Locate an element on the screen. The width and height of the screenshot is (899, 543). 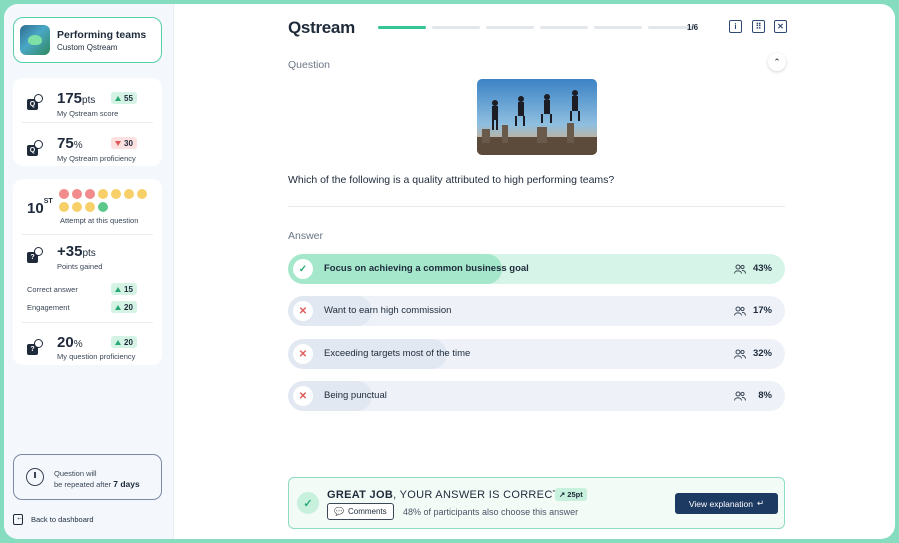
result-title: GREAT JOB, YOUR ANSWER IS CORRECT is located at coordinates (443, 495).